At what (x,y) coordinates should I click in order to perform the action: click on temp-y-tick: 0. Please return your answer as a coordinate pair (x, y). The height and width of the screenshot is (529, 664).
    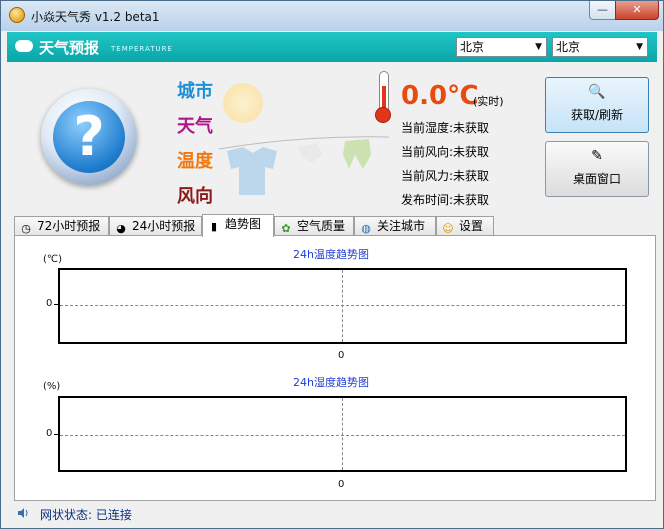
    Looking at the image, I should click on (49, 303).